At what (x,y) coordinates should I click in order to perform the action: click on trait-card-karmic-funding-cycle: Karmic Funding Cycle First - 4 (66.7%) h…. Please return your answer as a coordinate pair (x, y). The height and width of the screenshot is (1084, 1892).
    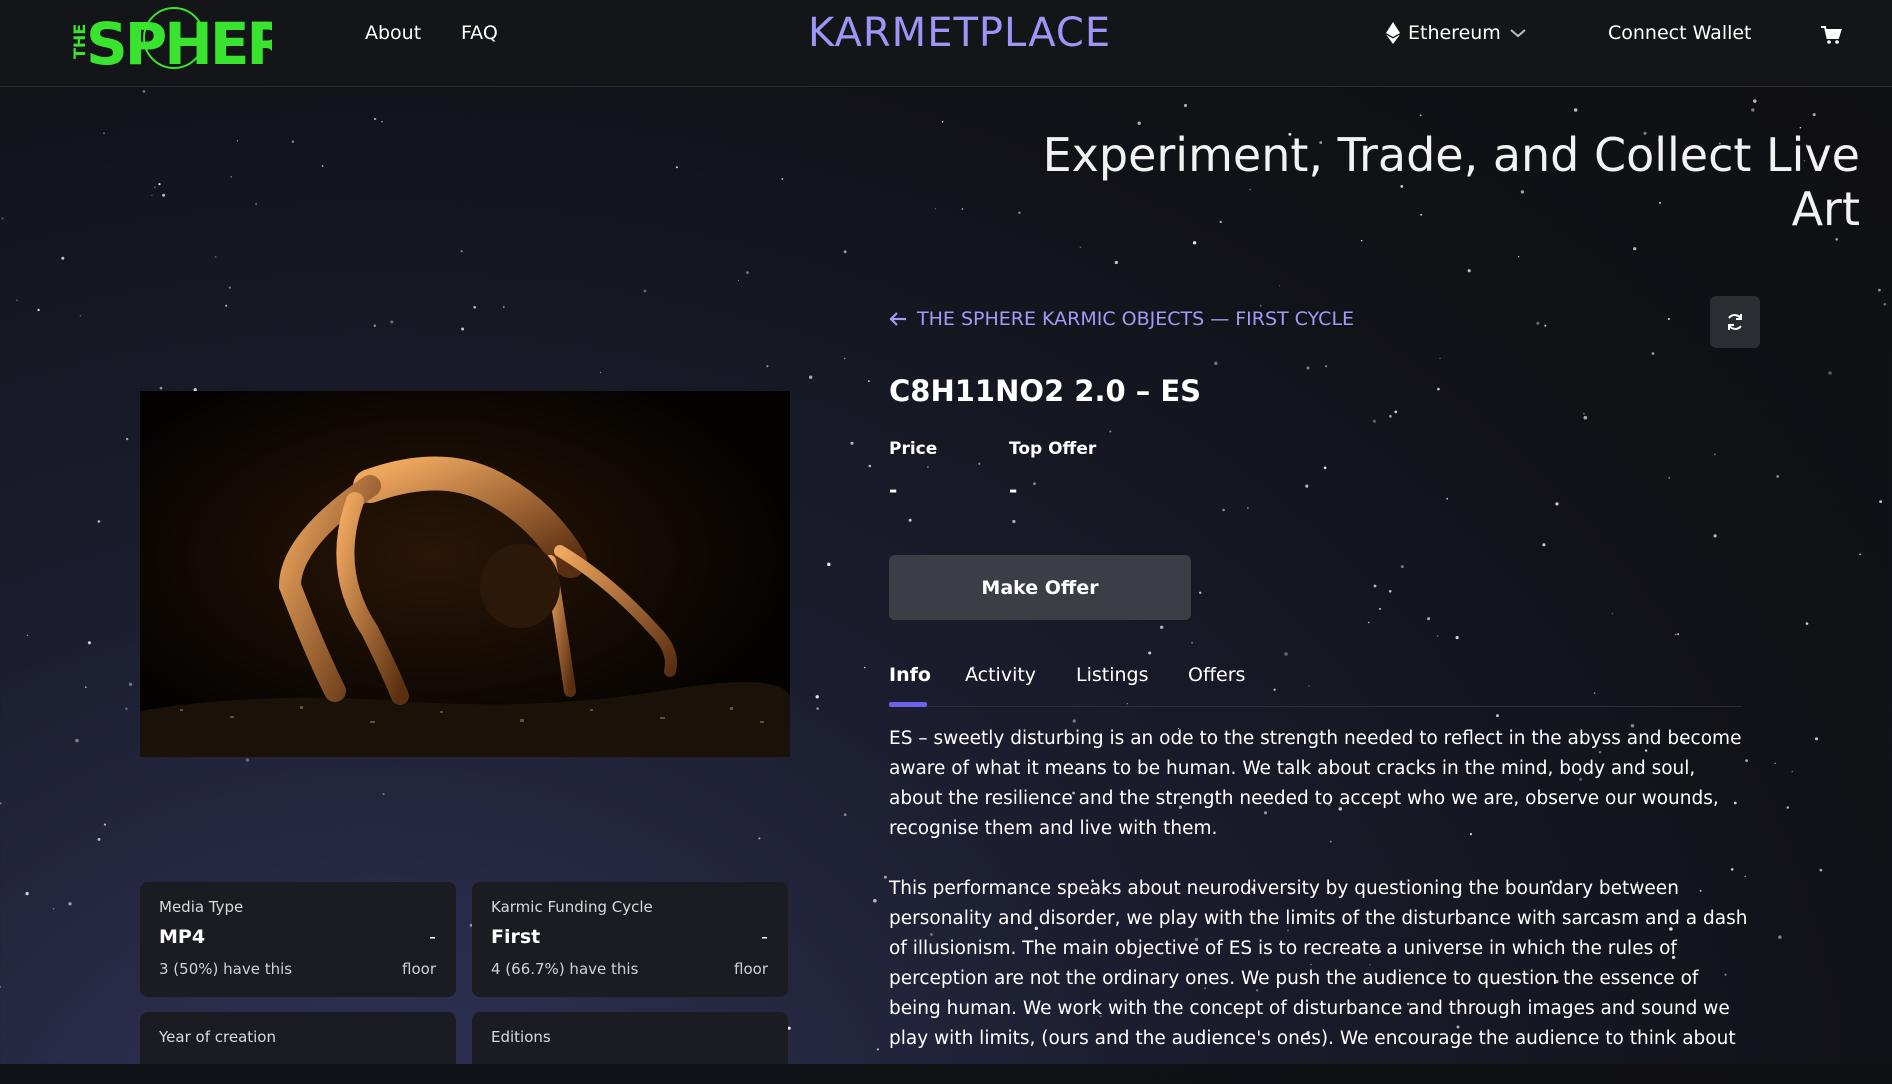
    Looking at the image, I should click on (630, 939).